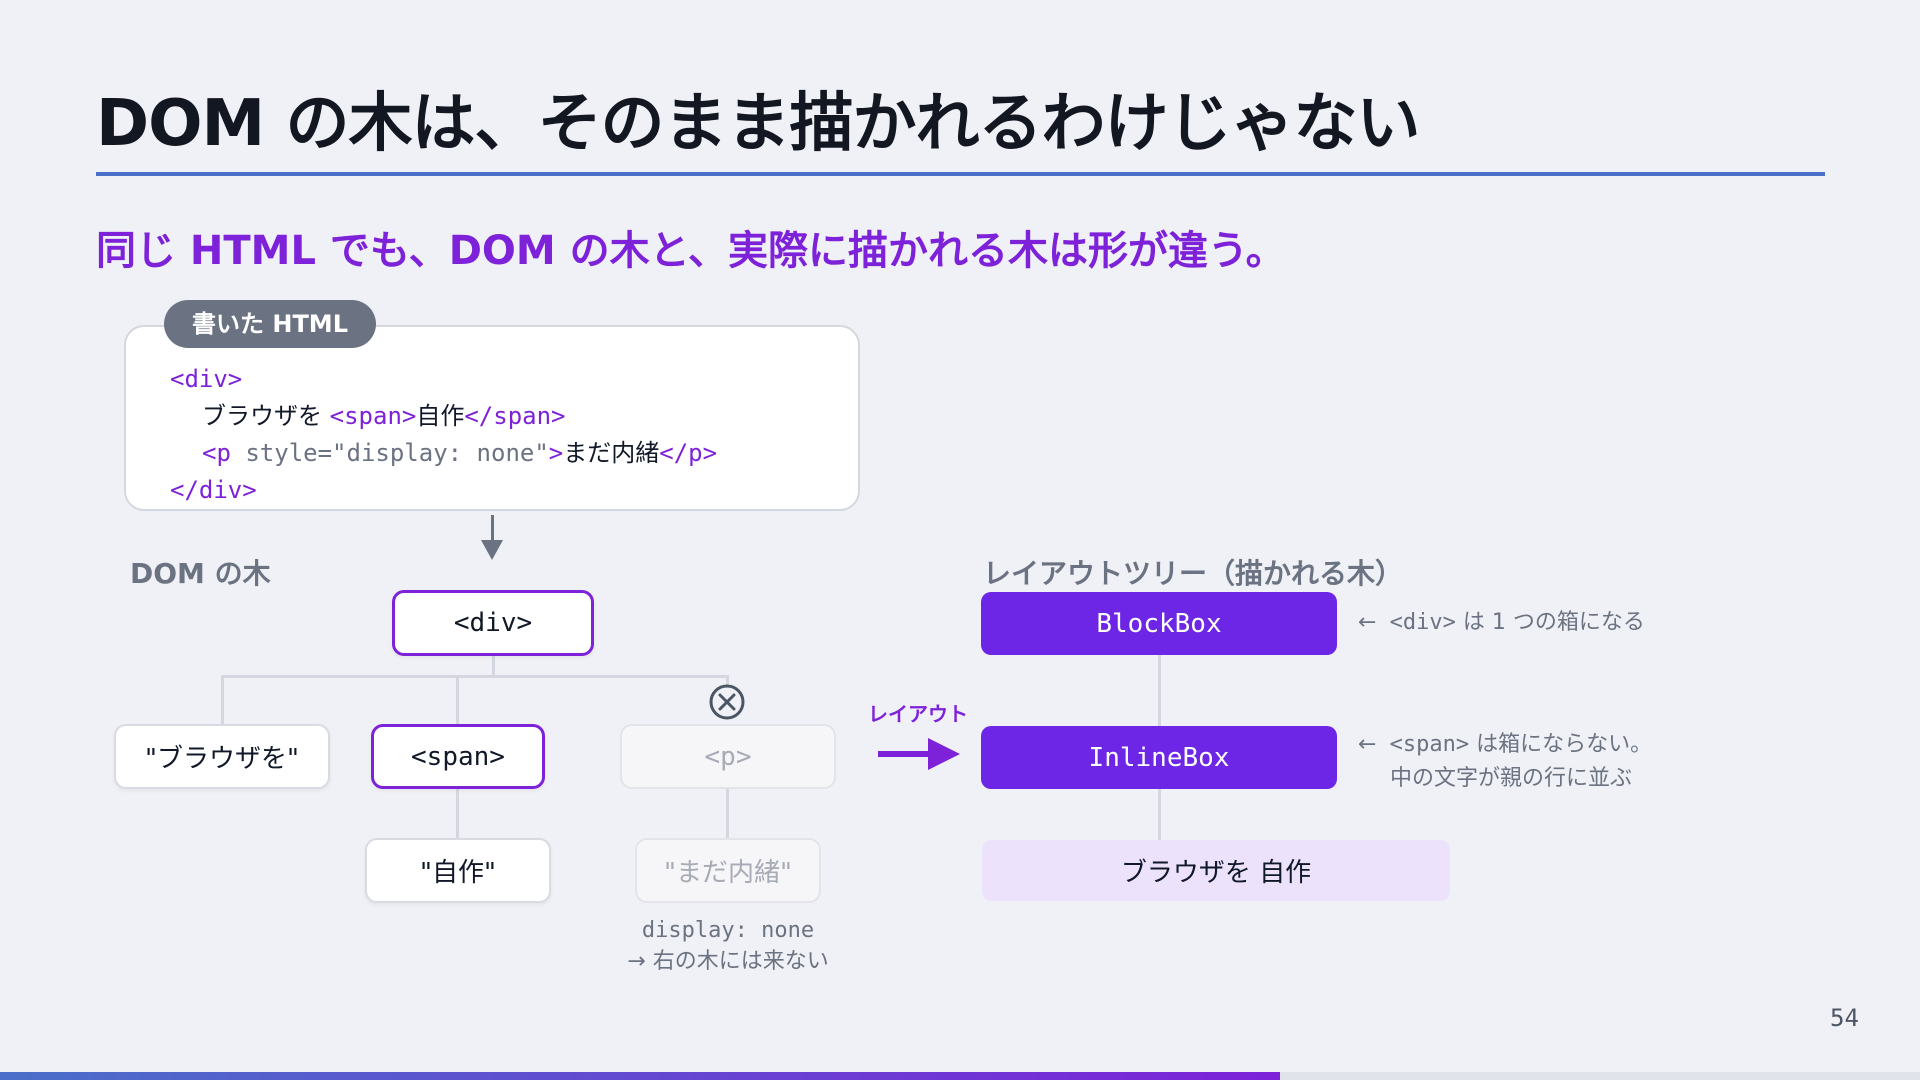  I want to click on page-number: 54, so click(1844, 1018).